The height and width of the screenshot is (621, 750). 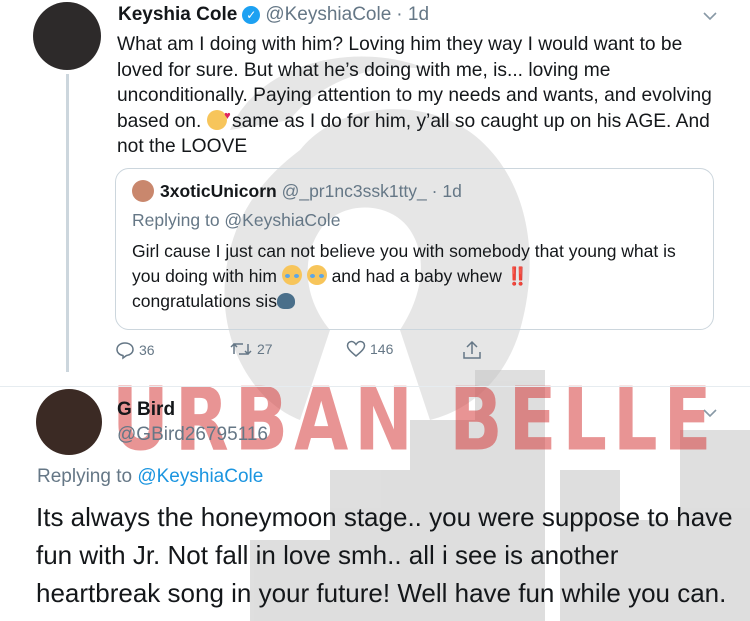 What do you see at coordinates (356, 348) in the screenshot?
I see `heart-icon` at bounding box center [356, 348].